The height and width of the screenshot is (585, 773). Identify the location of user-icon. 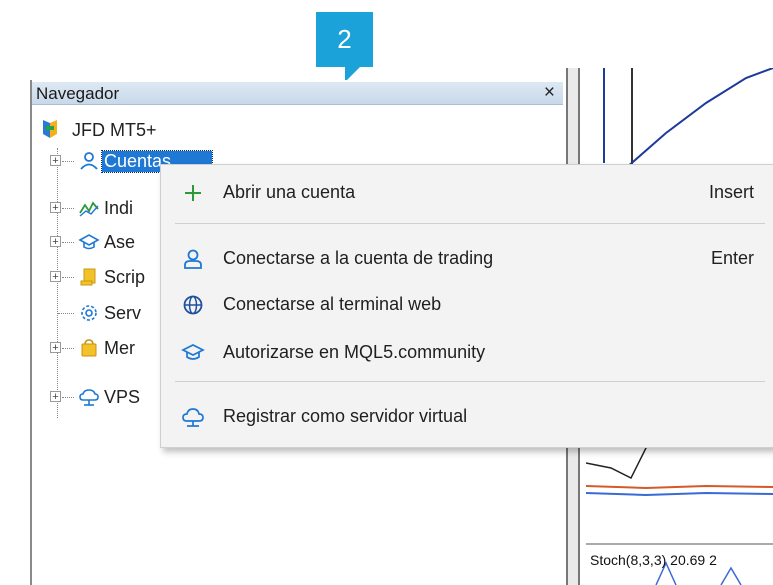
(193, 259).